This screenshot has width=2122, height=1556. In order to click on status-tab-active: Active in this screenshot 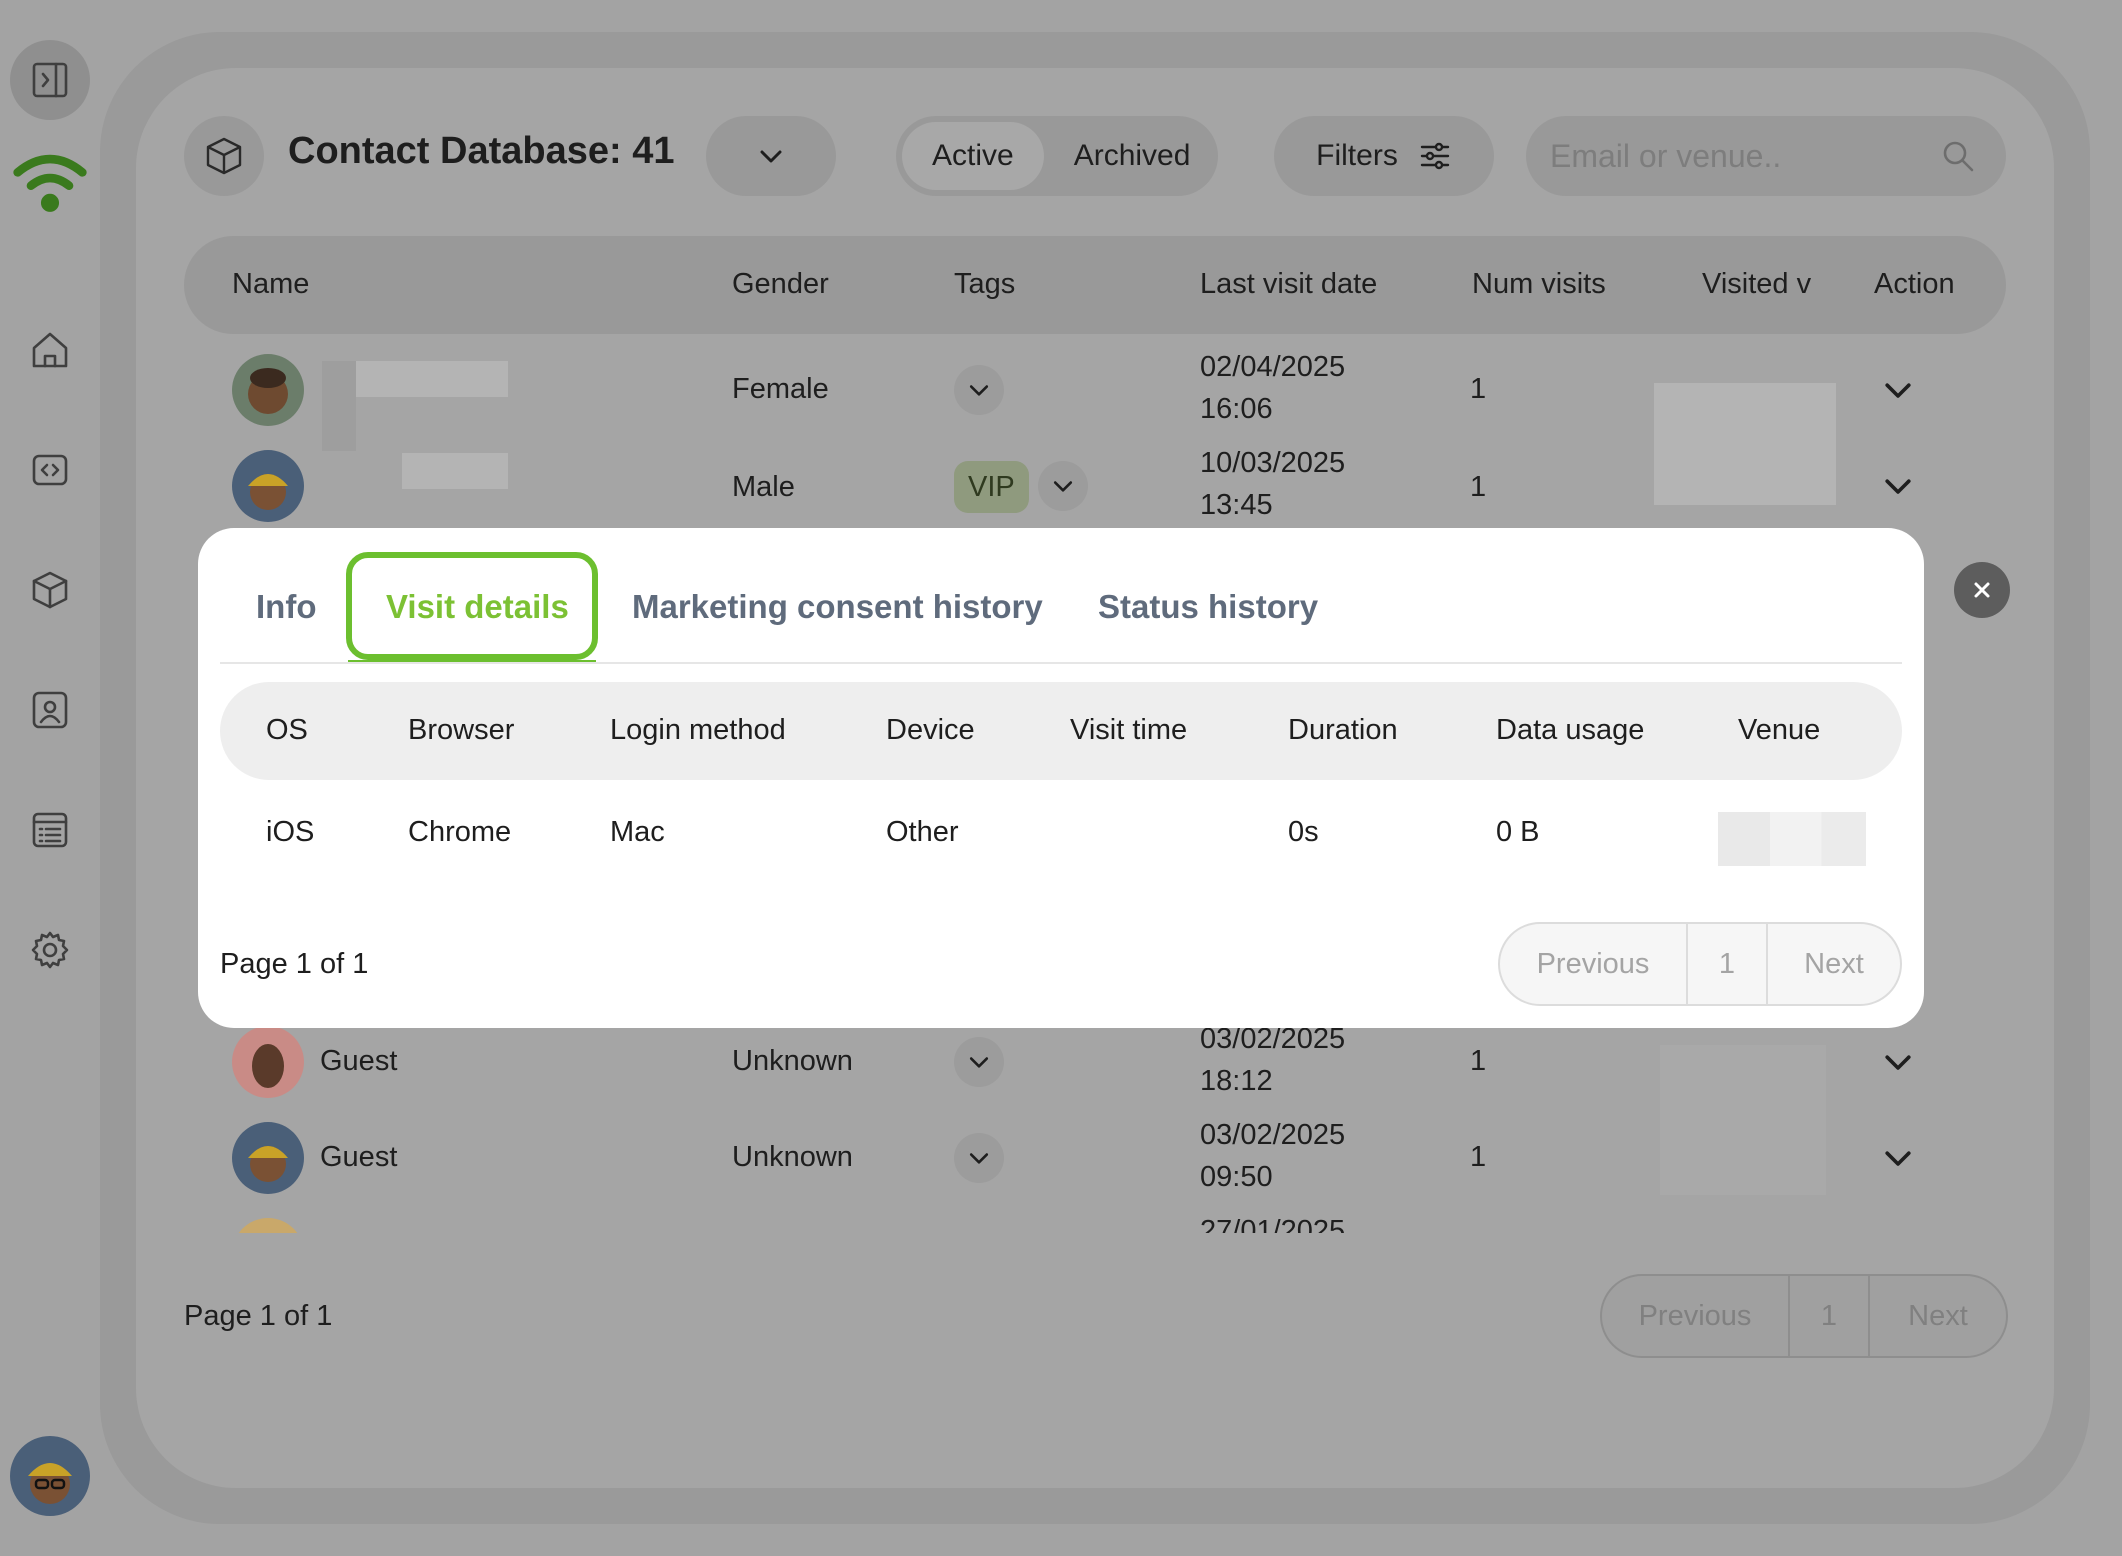, I will do `click(973, 156)`.